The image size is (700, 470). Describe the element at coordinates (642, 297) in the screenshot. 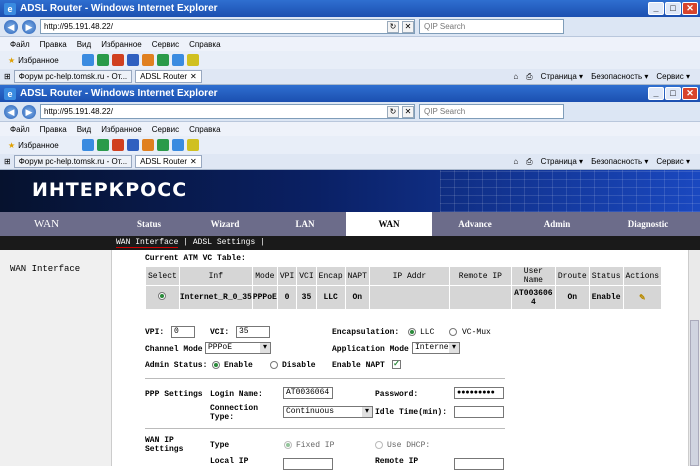

I see `edit-icon: ✎` at that location.